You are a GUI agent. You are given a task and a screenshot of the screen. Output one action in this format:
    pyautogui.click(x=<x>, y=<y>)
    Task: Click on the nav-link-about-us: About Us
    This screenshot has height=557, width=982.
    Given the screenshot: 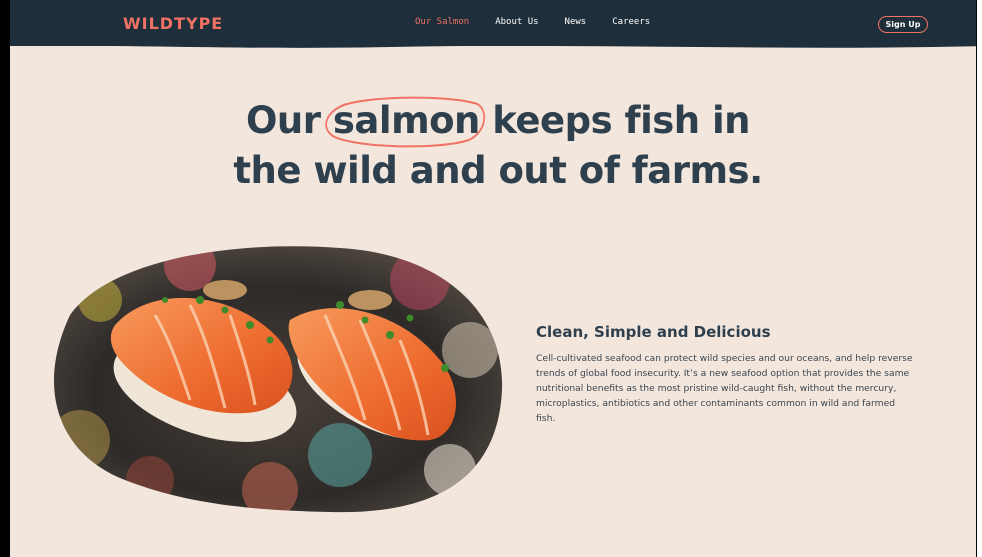 What is the action you would take?
    pyautogui.click(x=516, y=22)
    